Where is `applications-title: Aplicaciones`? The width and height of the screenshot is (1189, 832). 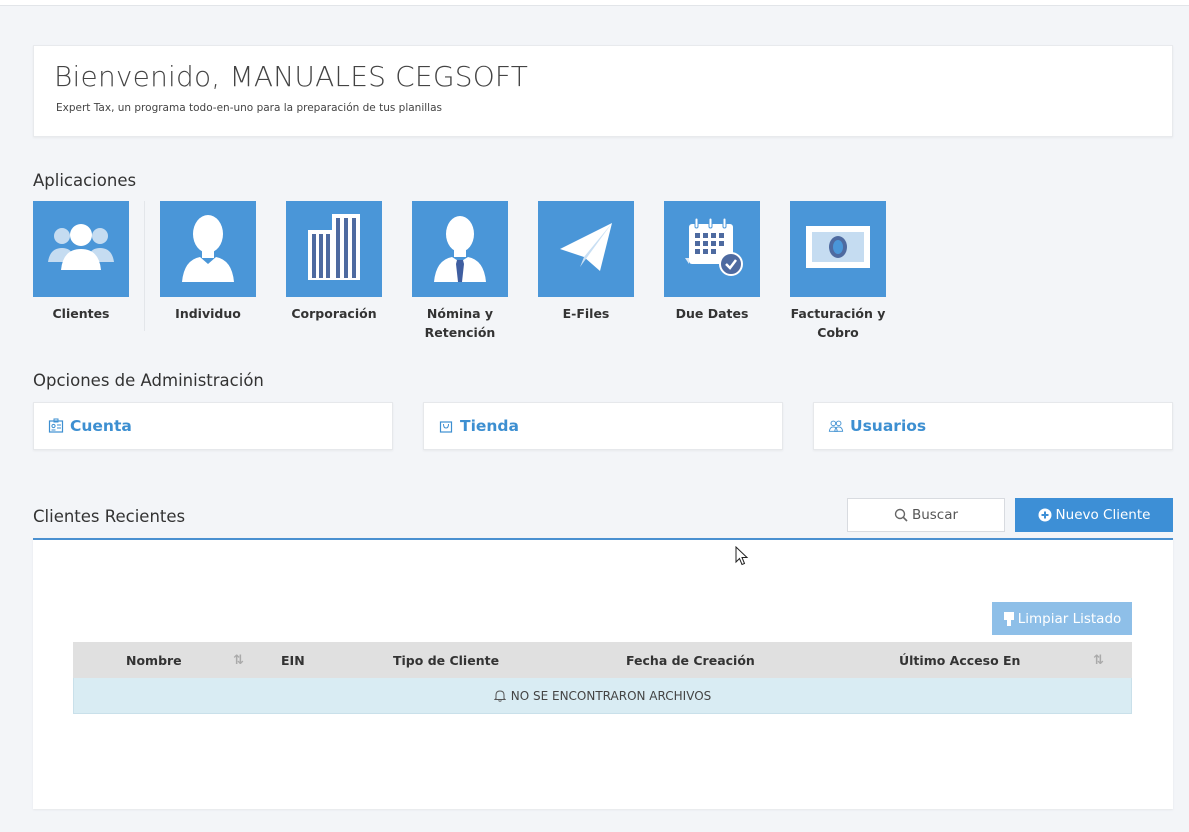
applications-title: Aplicaciones is located at coordinates (85, 180).